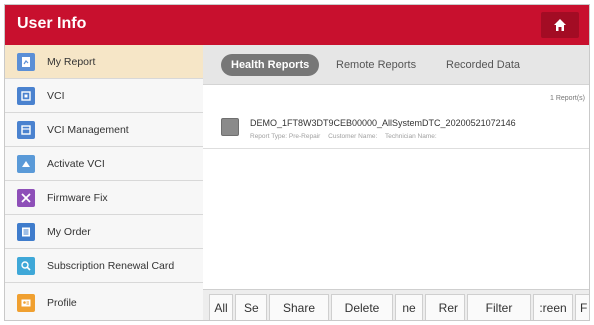  I want to click on sidebar-item-label: Profile, so click(62, 302).